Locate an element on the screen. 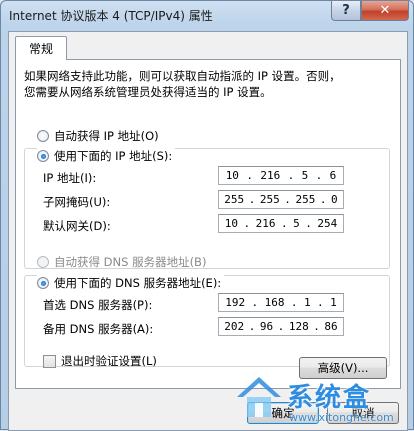 The width and height of the screenshot is (414, 431). auto-ip-radio: 自动获得 IP 地址(O) is located at coordinates (98, 136).